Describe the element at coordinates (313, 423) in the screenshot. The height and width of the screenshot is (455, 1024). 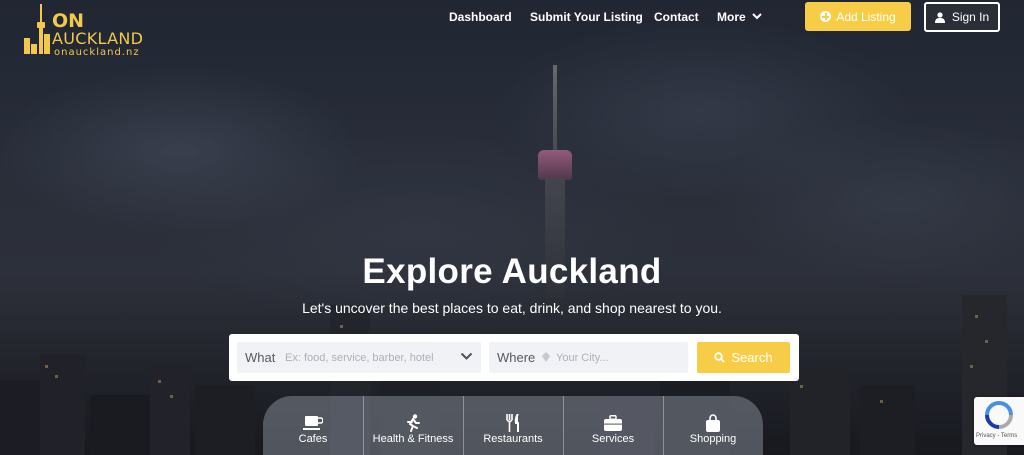
I see `coffee-cup-icon` at that location.